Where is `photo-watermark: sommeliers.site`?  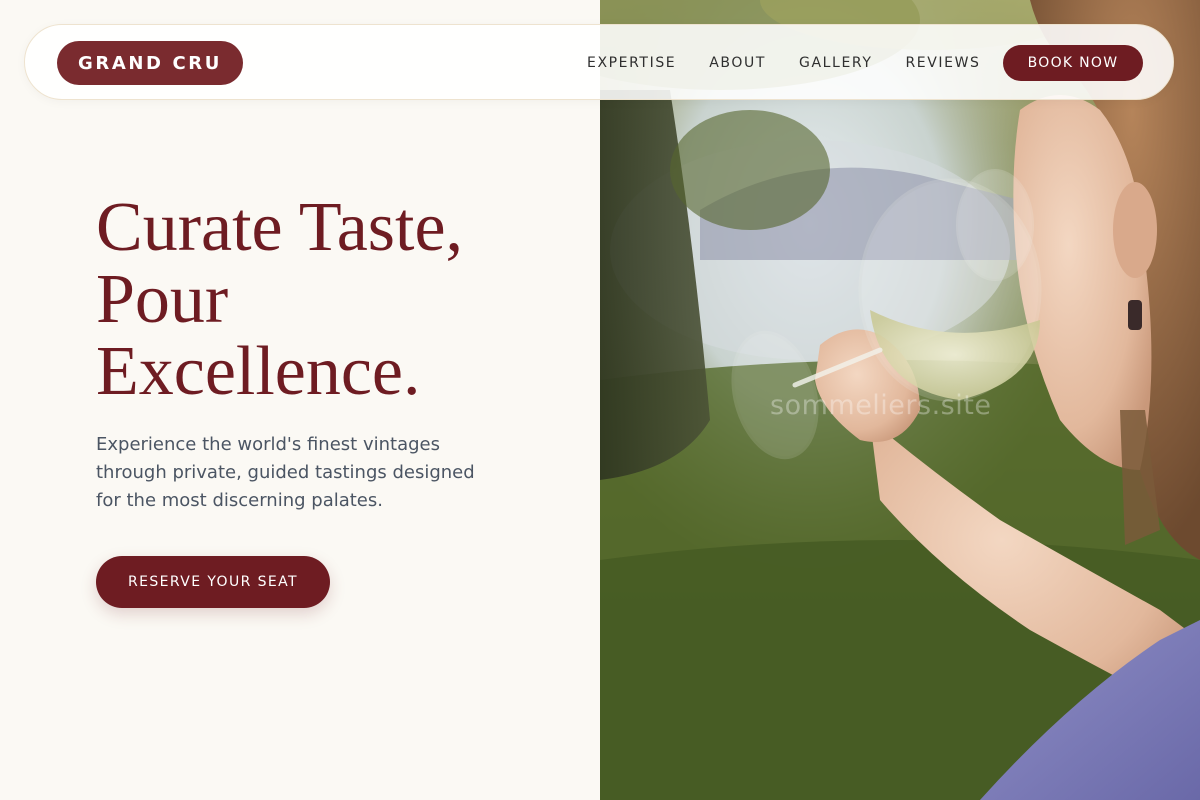 photo-watermark: sommeliers.site is located at coordinates (881, 405).